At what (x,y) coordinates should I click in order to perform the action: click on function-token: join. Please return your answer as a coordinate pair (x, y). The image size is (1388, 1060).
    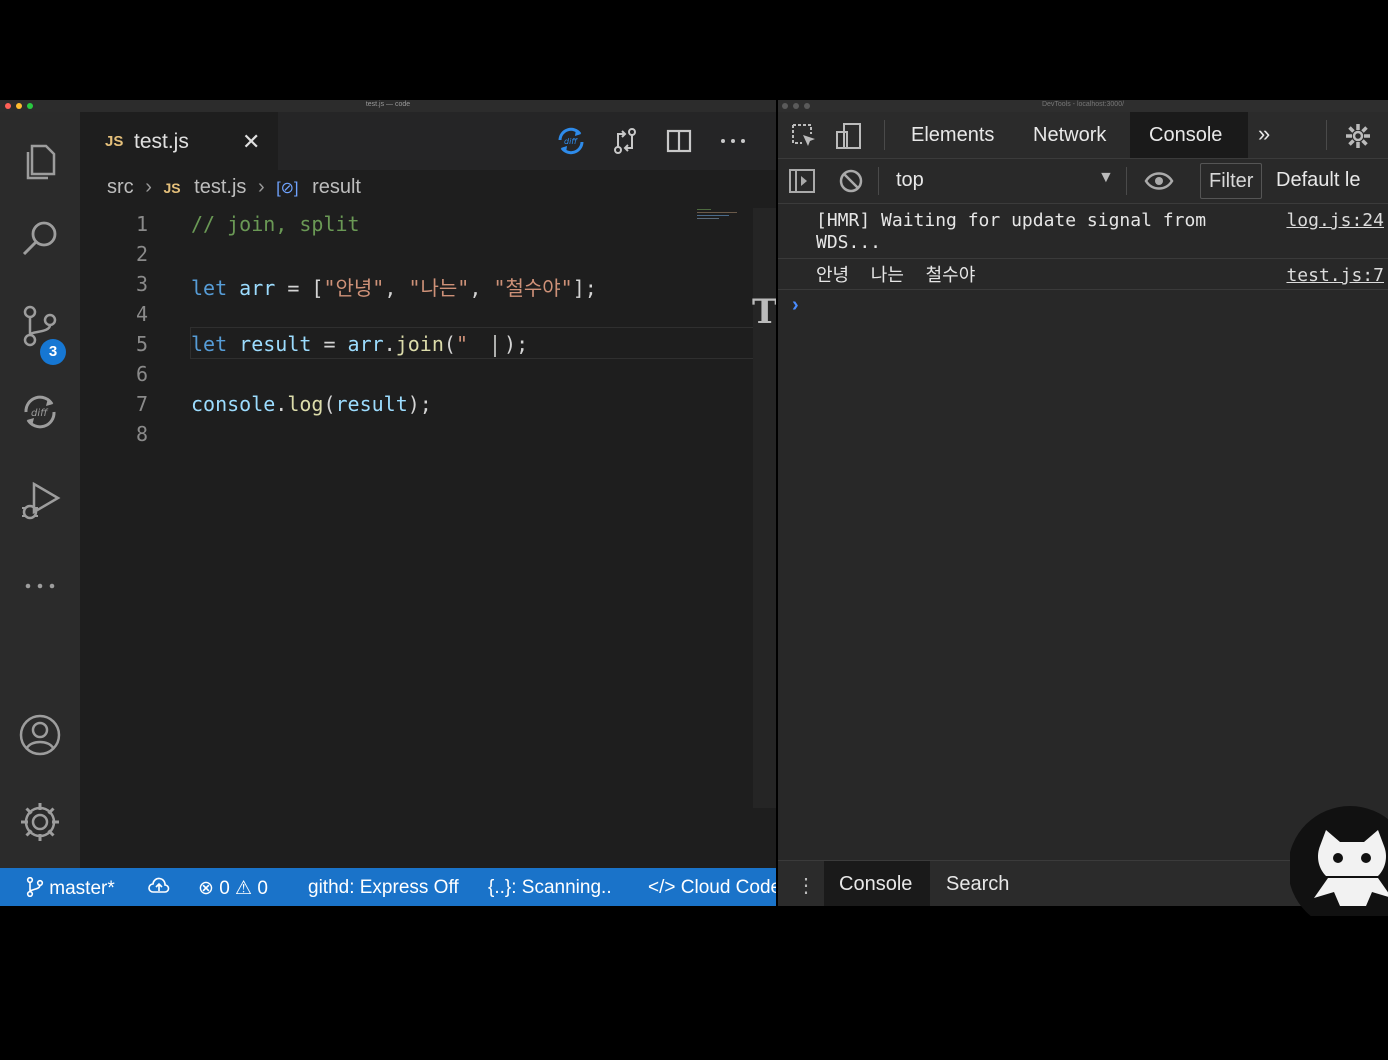
    Looking at the image, I should click on (419, 344).